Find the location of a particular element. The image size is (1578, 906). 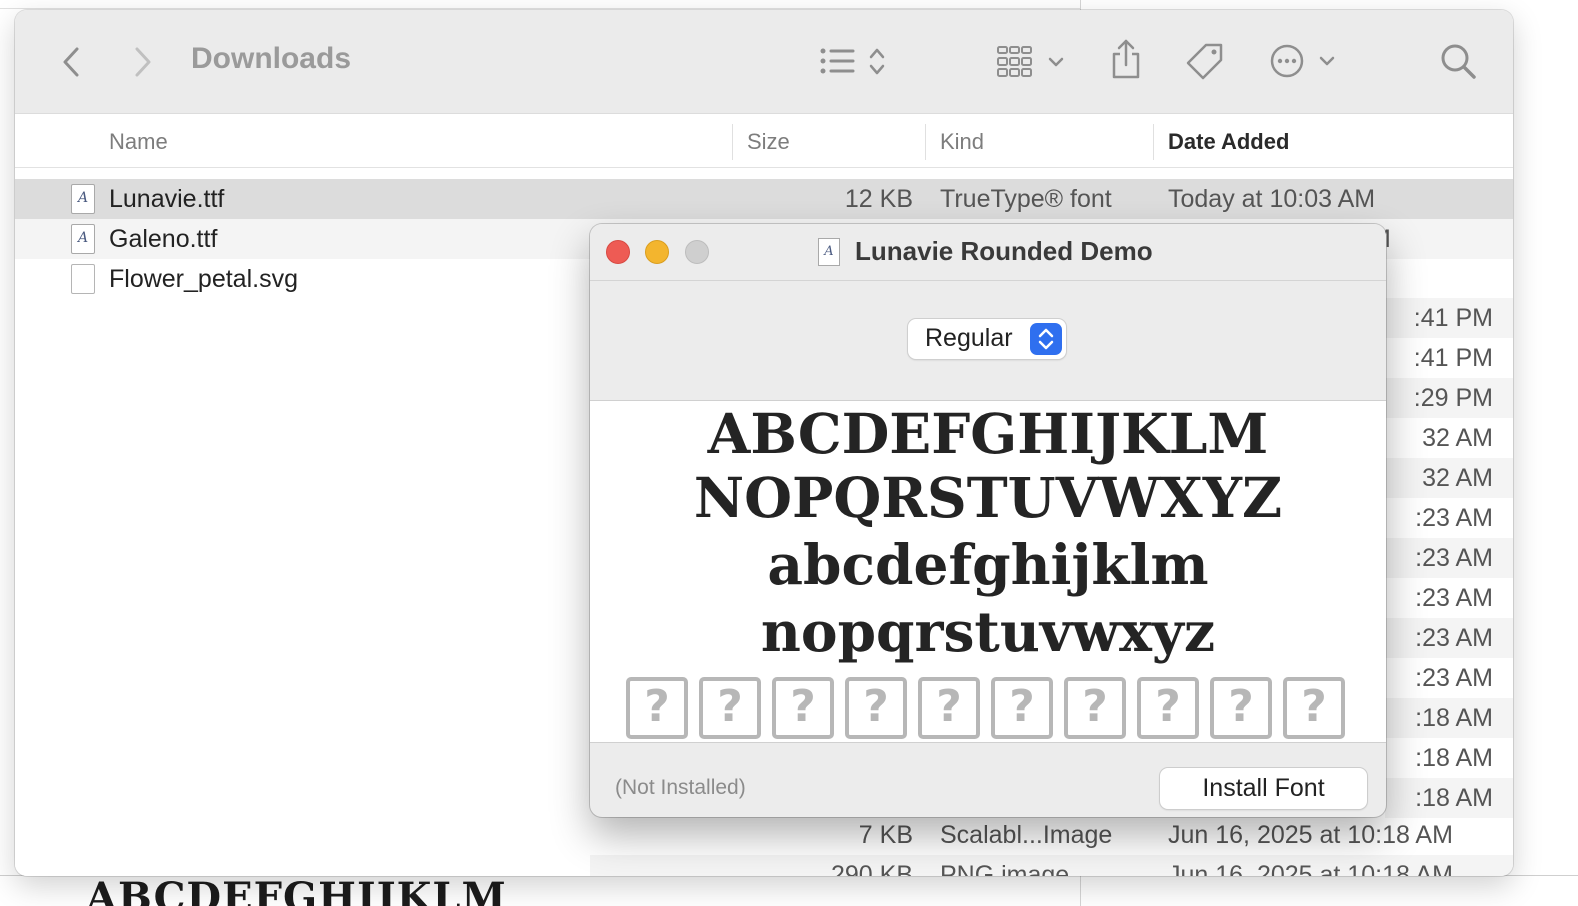

file-size: 7 KB is located at coordinates (885, 835).